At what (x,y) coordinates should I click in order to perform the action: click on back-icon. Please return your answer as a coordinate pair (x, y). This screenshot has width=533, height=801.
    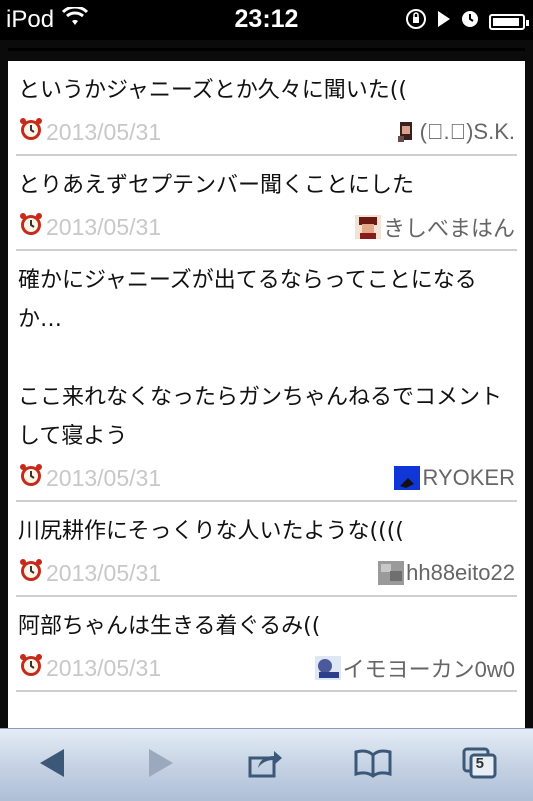
    Looking at the image, I should click on (53, 765).